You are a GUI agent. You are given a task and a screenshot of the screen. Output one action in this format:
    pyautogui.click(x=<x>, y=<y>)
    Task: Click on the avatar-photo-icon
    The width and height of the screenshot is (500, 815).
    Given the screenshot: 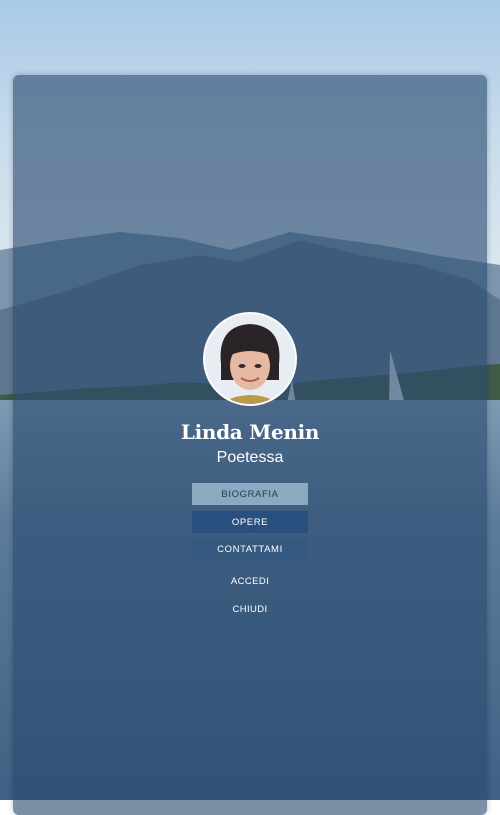 What is the action you would take?
    pyautogui.click(x=250, y=359)
    